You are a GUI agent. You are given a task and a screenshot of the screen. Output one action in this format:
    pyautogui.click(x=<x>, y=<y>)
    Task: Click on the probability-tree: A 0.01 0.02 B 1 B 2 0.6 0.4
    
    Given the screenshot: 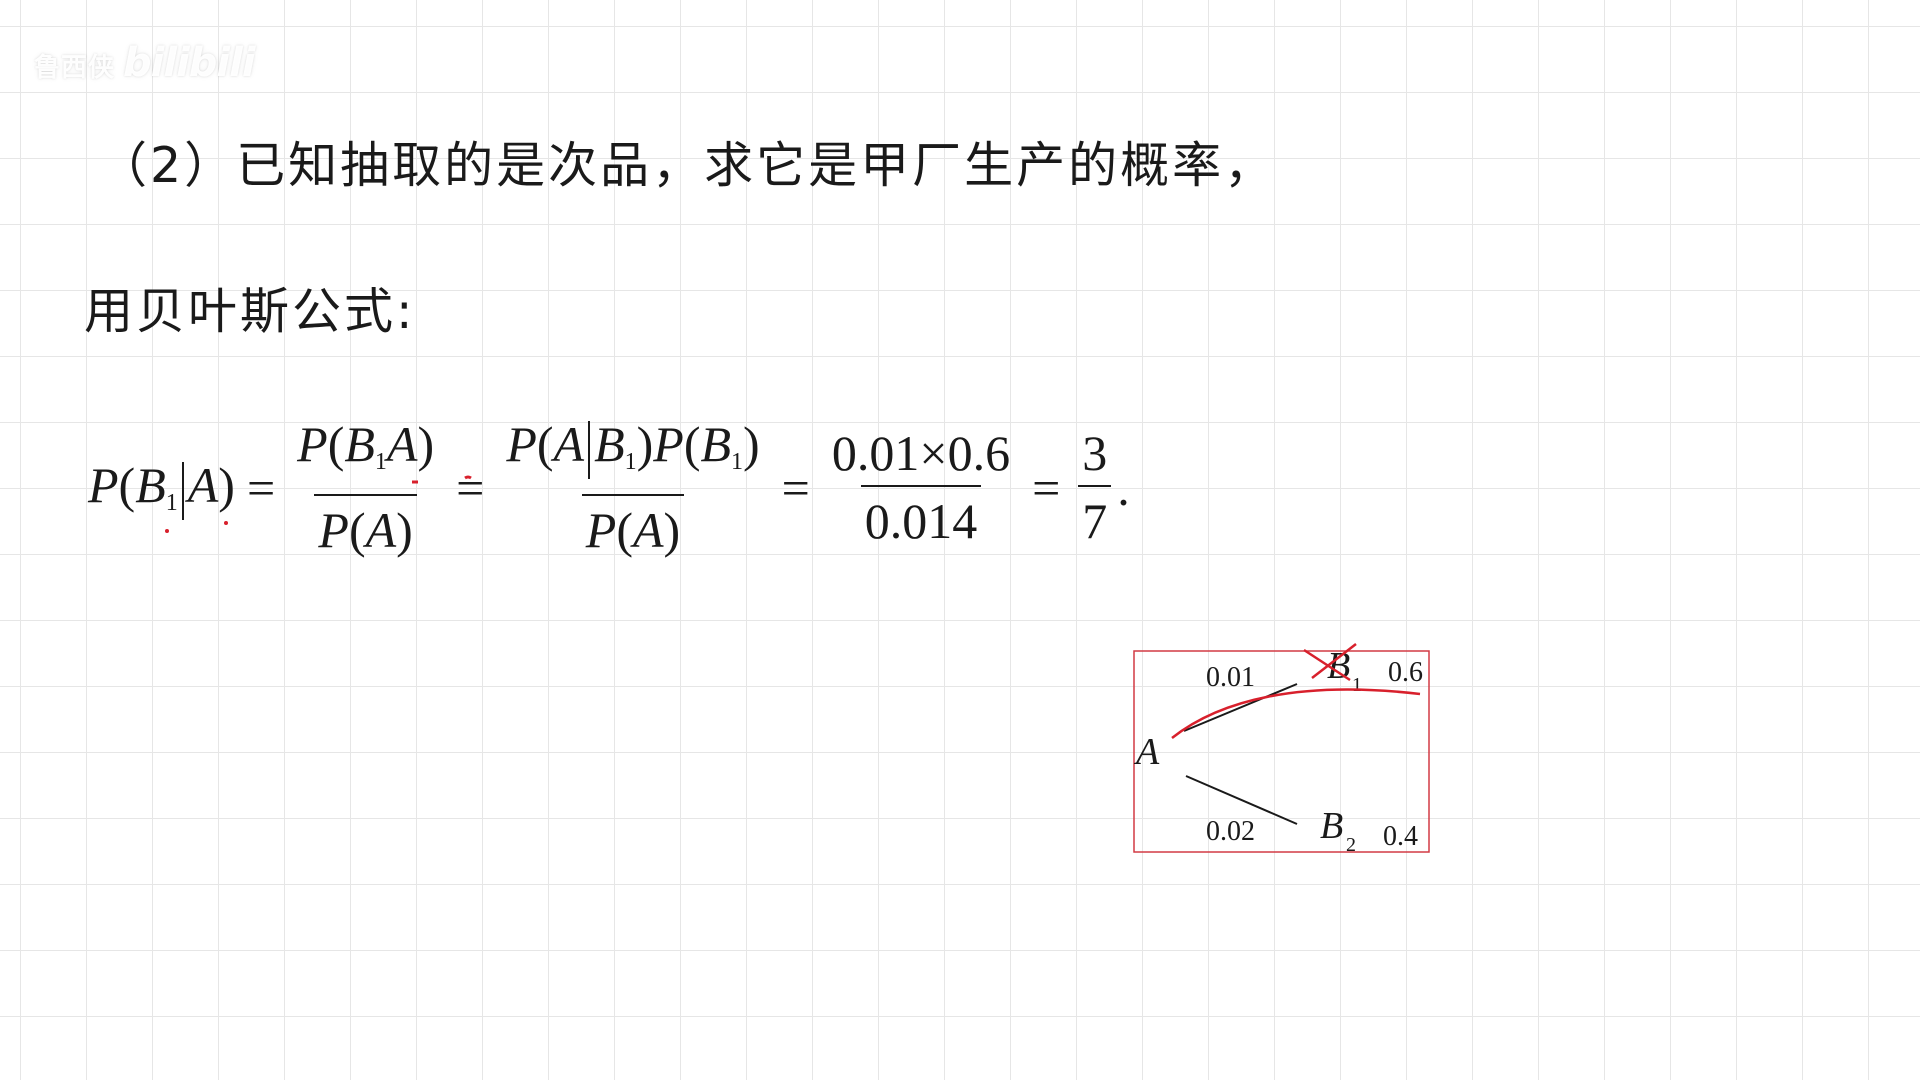 What is the action you would take?
    pyautogui.click(x=1281, y=749)
    